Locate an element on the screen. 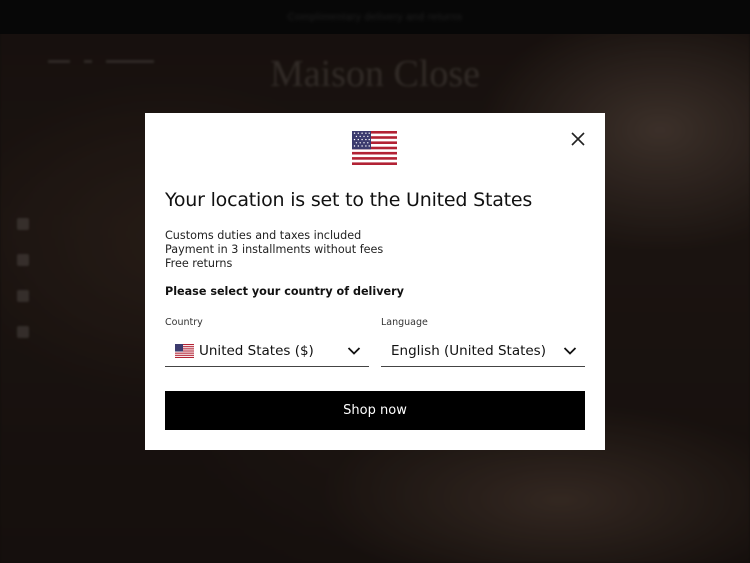  language-field: Language English (United States) is located at coordinates (483, 342).